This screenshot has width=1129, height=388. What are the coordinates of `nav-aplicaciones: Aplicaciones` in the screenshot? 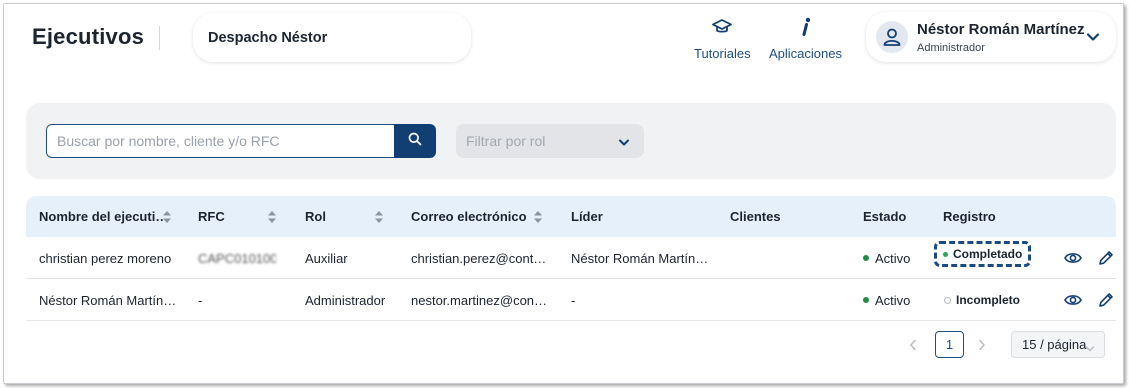 It's located at (805, 38).